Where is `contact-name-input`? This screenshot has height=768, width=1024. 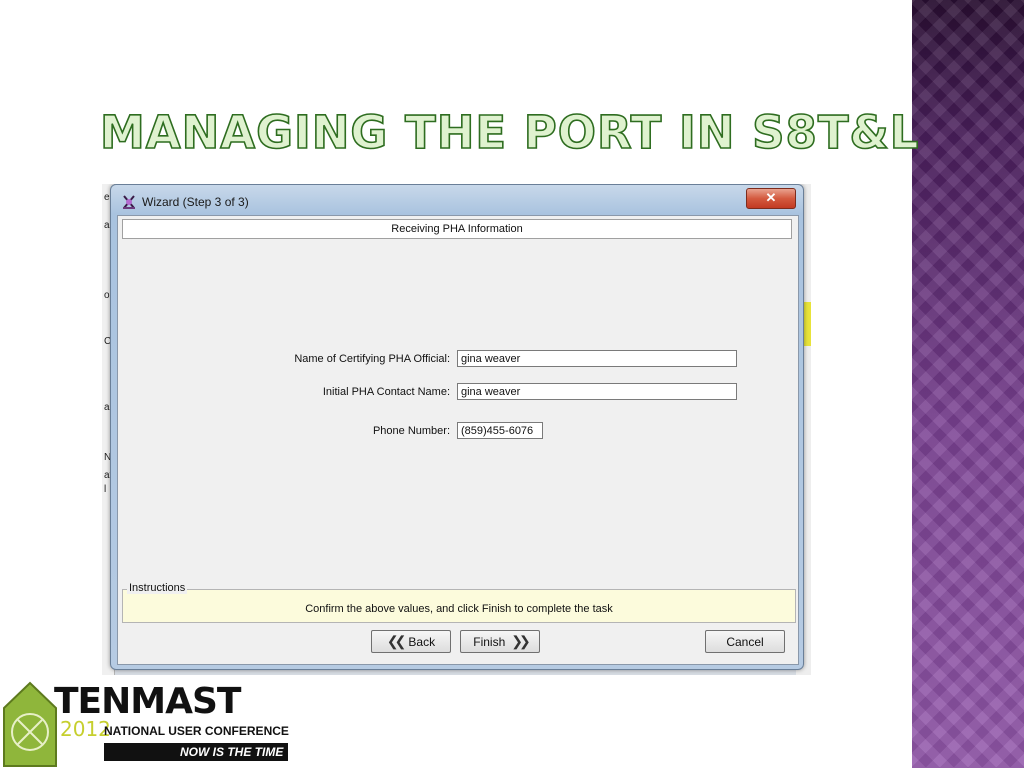
contact-name-input is located at coordinates (597, 391).